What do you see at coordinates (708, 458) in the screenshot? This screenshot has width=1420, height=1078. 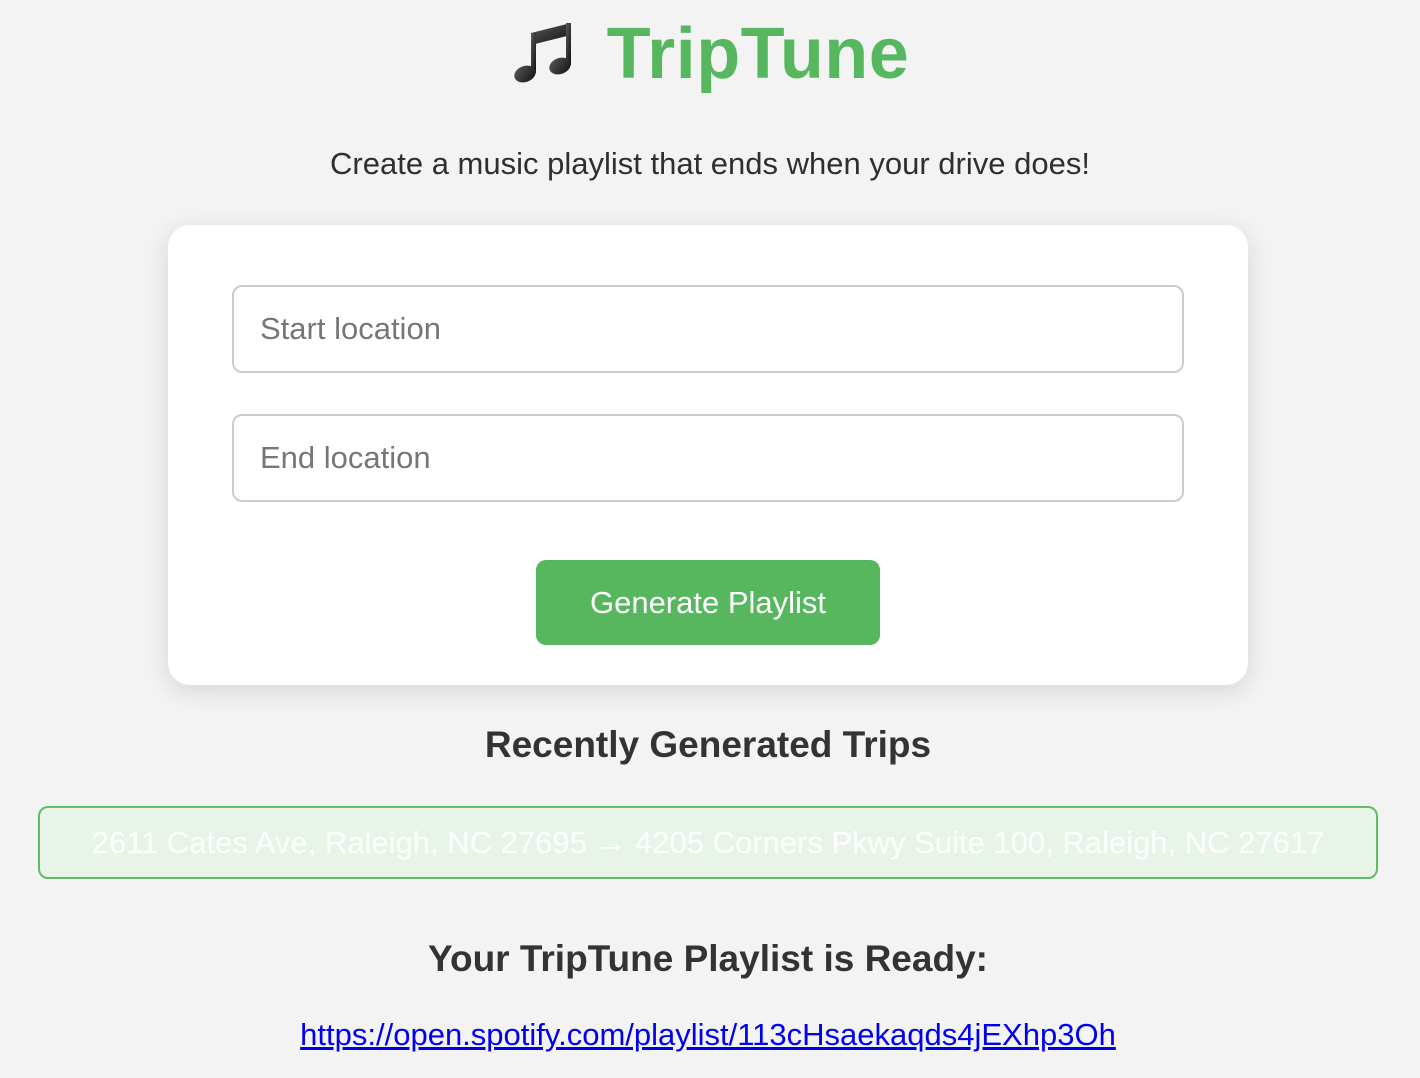 I see `end-location-input` at bounding box center [708, 458].